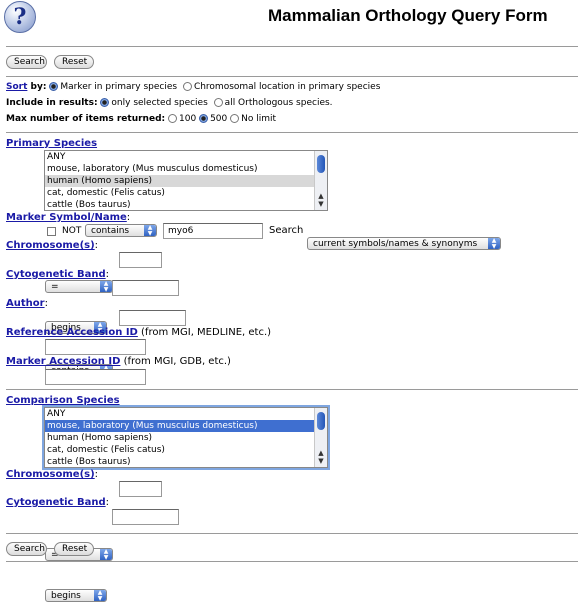  What do you see at coordinates (52, 103) in the screenshot?
I see `include-label: Include in results:` at bounding box center [52, 103].